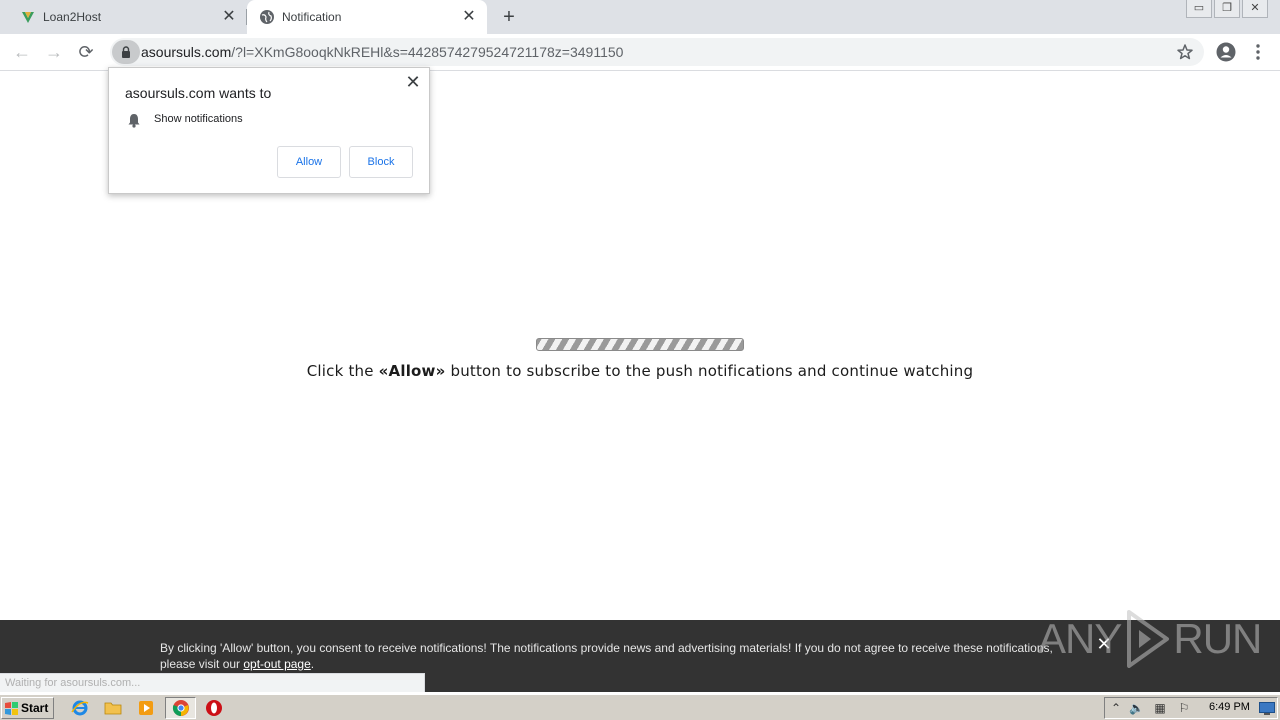 The image size is (1280, 720). Describe the element at coordinates (72, 17) in the screenshot. I see `tab-title: Loan2Host` at that location.